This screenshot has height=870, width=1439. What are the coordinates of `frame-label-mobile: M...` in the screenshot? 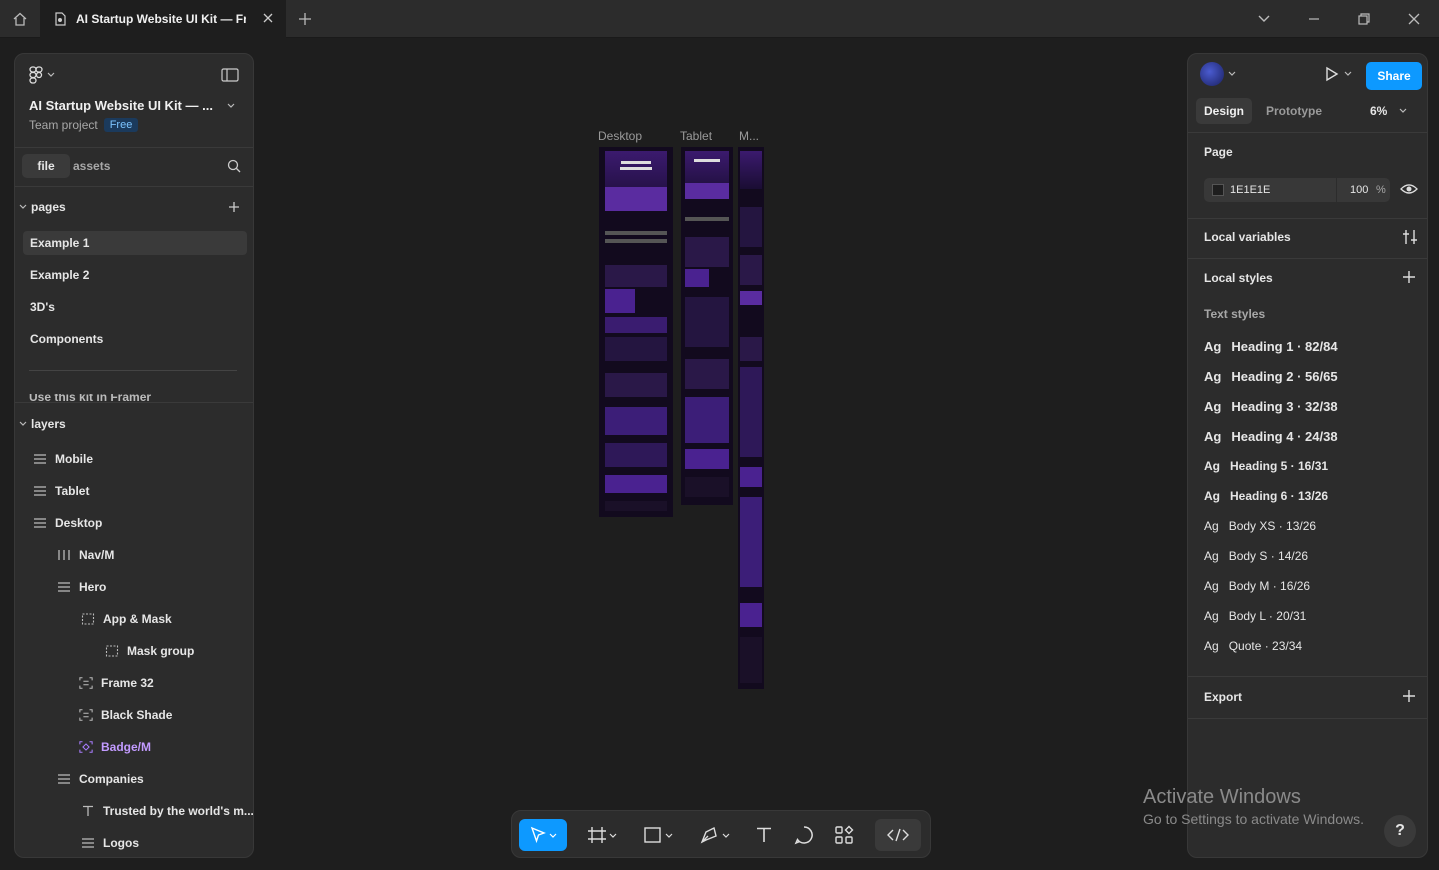 It's located at (749, 136).